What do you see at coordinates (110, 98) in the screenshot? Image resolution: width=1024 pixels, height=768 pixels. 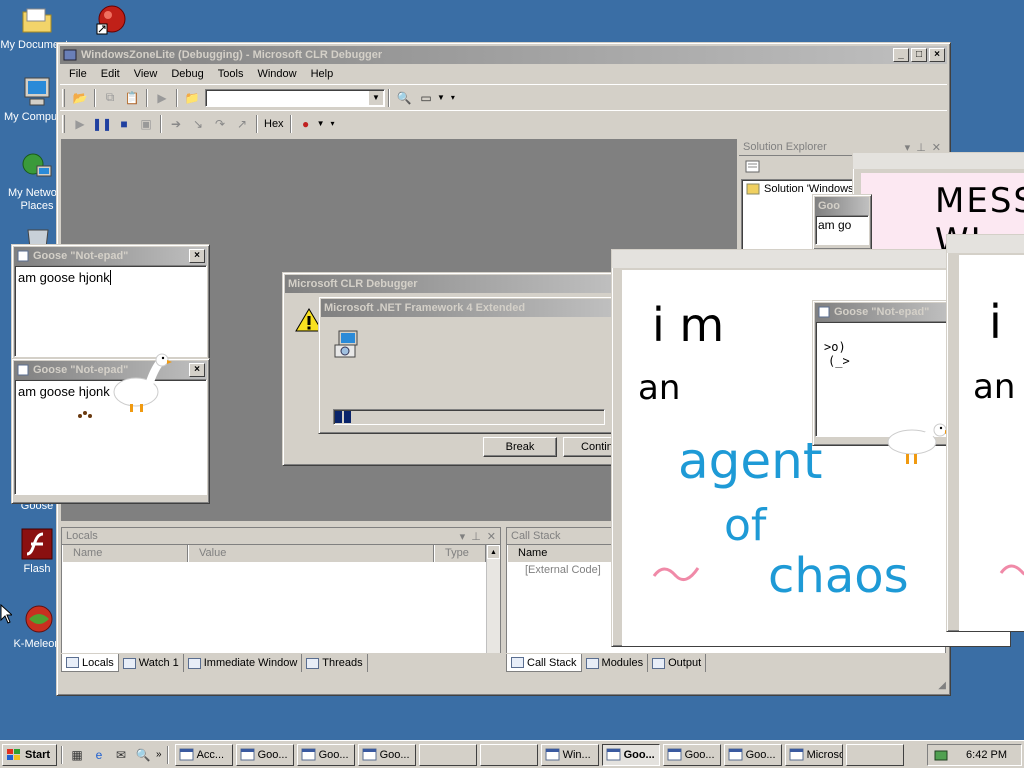 I see `copy-icon: ⧉` at bounding box center [110, 98].